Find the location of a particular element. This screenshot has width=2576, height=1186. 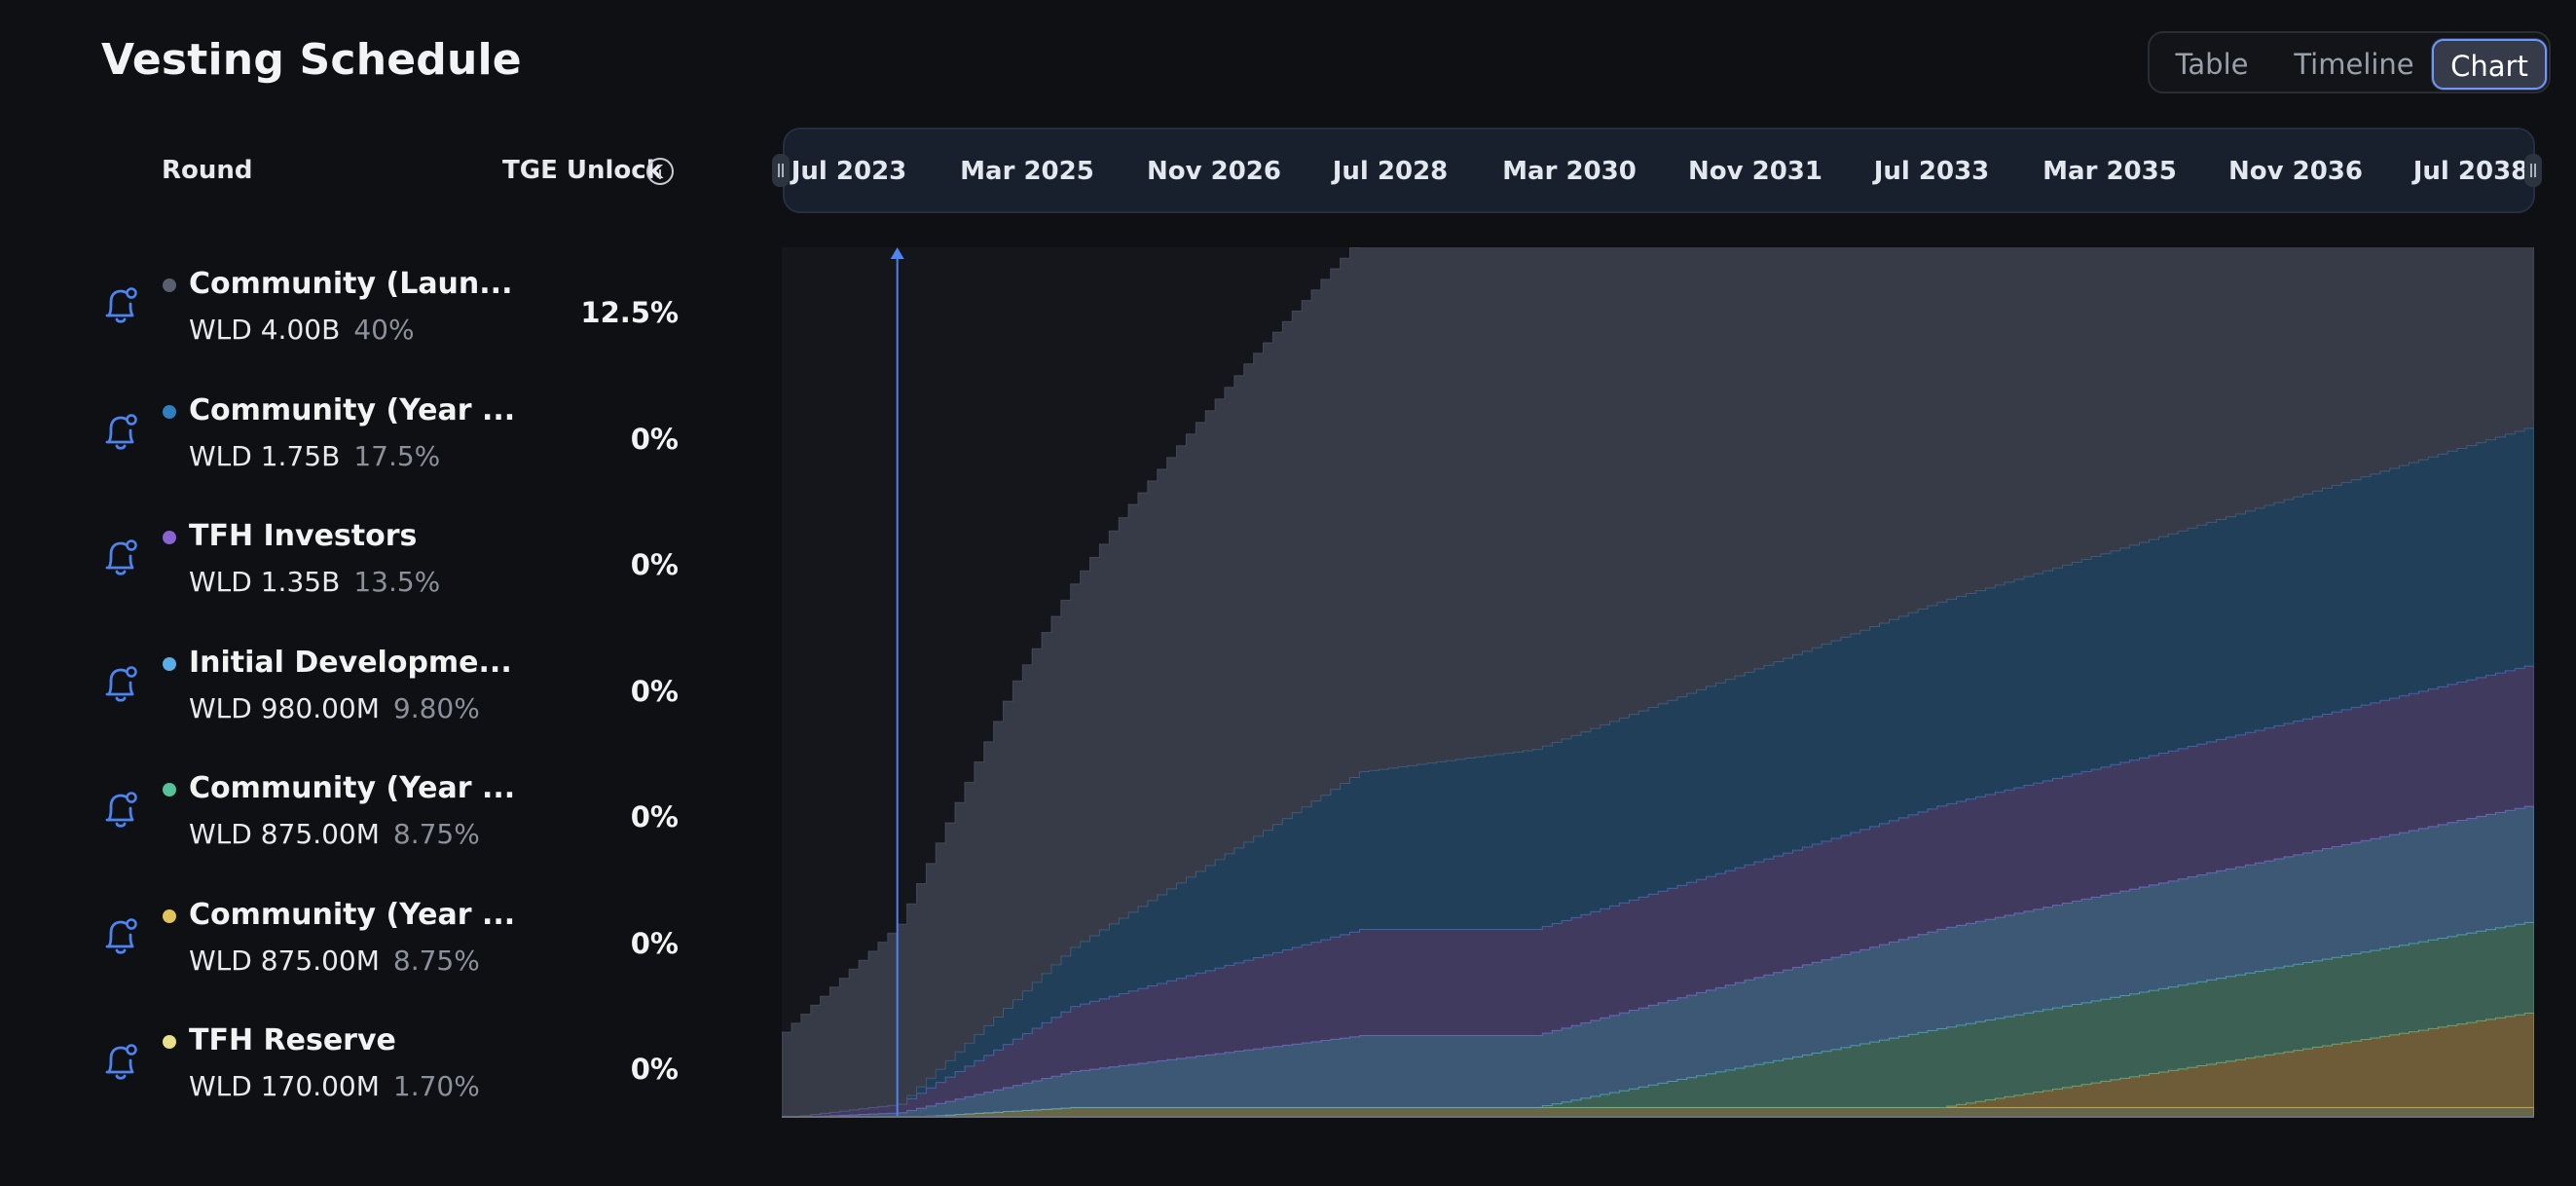

view-toggle: Table Timeline Chart is located at coordinates (2349, 62).